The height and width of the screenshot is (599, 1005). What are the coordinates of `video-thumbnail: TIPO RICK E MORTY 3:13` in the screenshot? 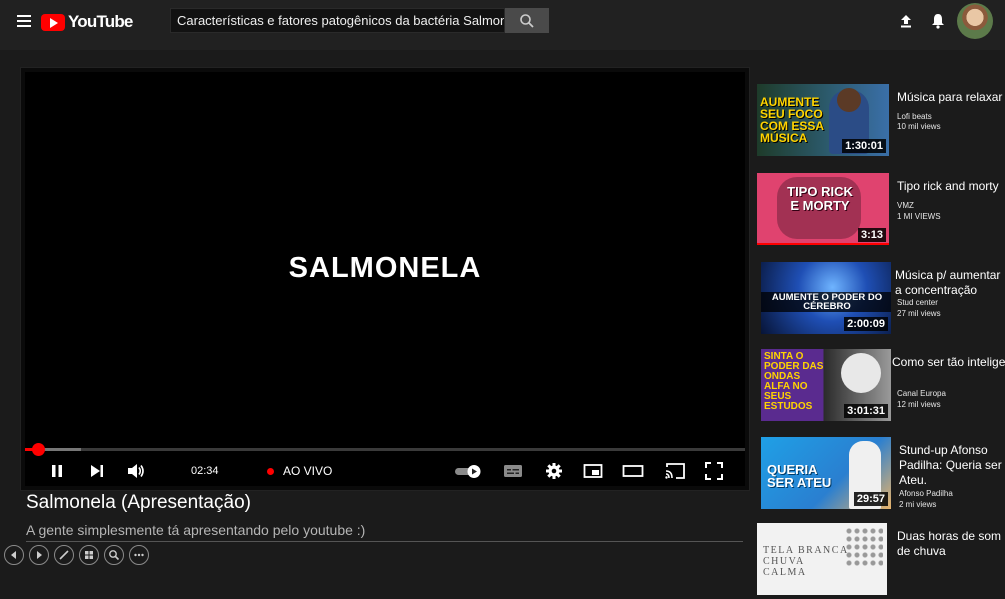 It's located at (823, 209).